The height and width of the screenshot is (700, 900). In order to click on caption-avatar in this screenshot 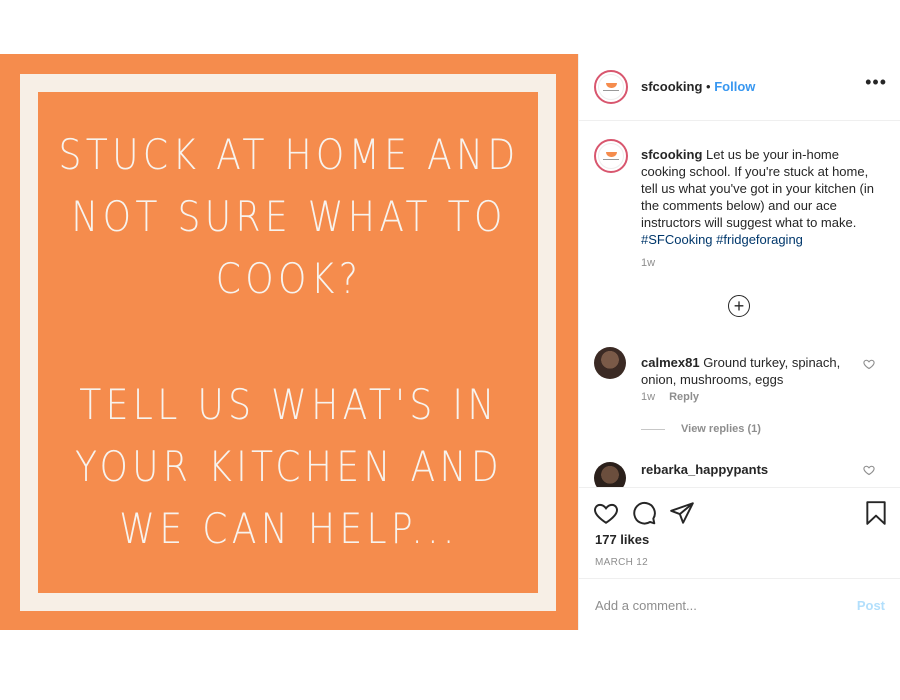, I will do `click(611, 156)`.